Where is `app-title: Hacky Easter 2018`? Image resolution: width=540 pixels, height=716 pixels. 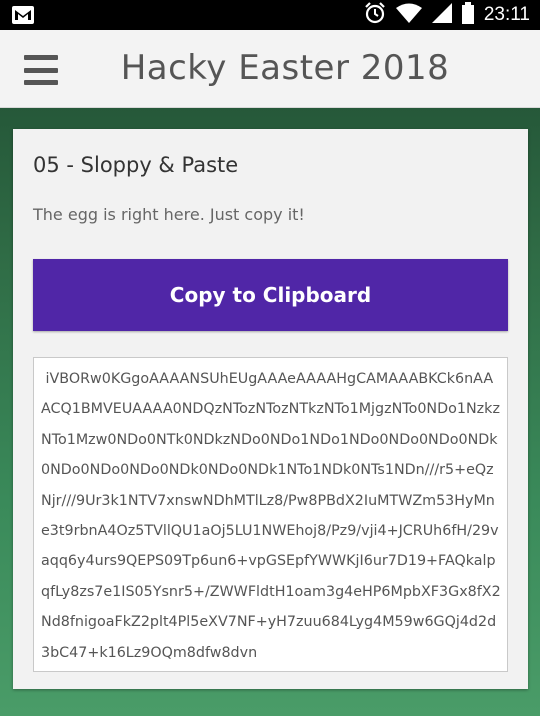 app-title: Hacky Easter 2018 is located at coordinates (285, 68).